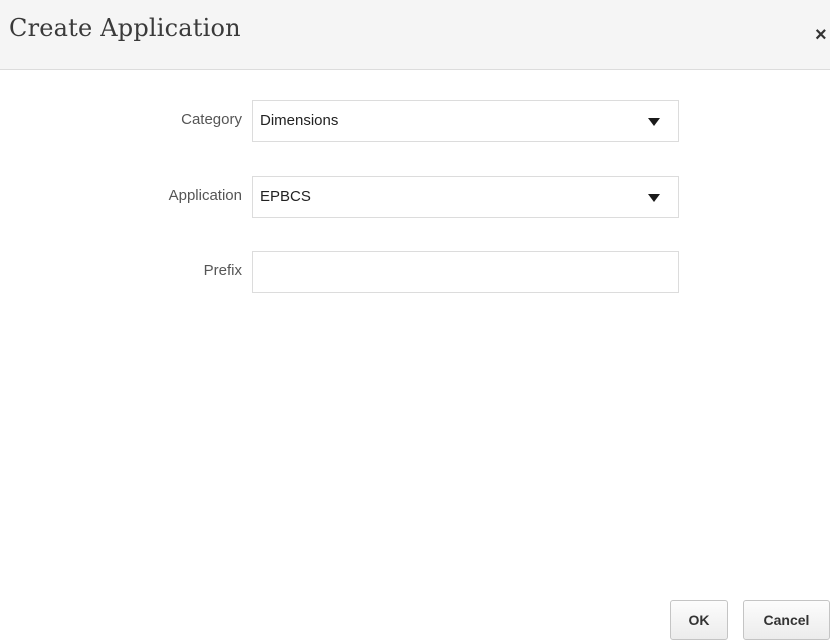  Describe the element at coordinates (465, 197) in the screenshot. I see `application-select: EPBCS` at that location.